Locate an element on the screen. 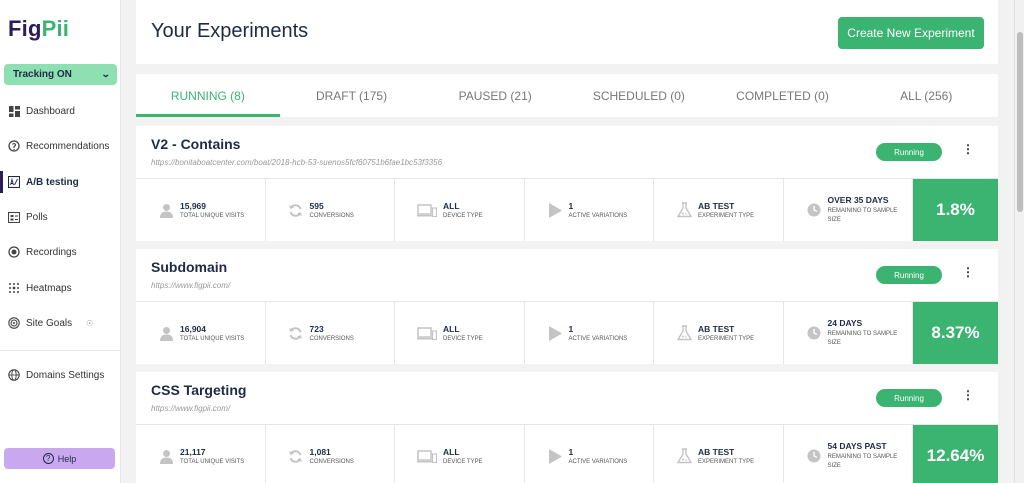 Image resolution: width=1024 pixels, height=483 pixels. stat-conversions: 723 CONVERSIONS is located at coordinates (330, 333).